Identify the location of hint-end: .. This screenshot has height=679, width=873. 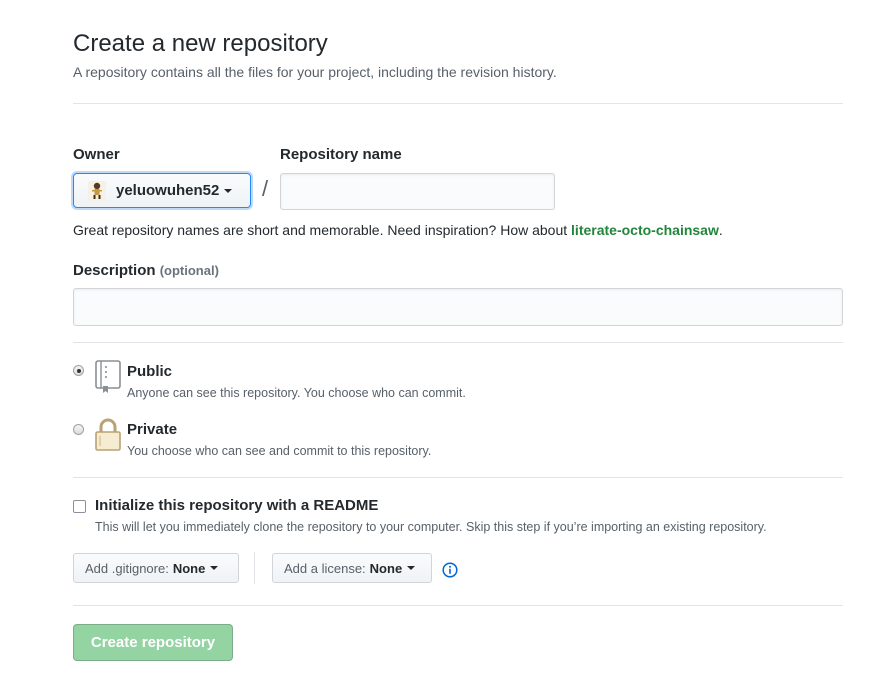
(720, 230).